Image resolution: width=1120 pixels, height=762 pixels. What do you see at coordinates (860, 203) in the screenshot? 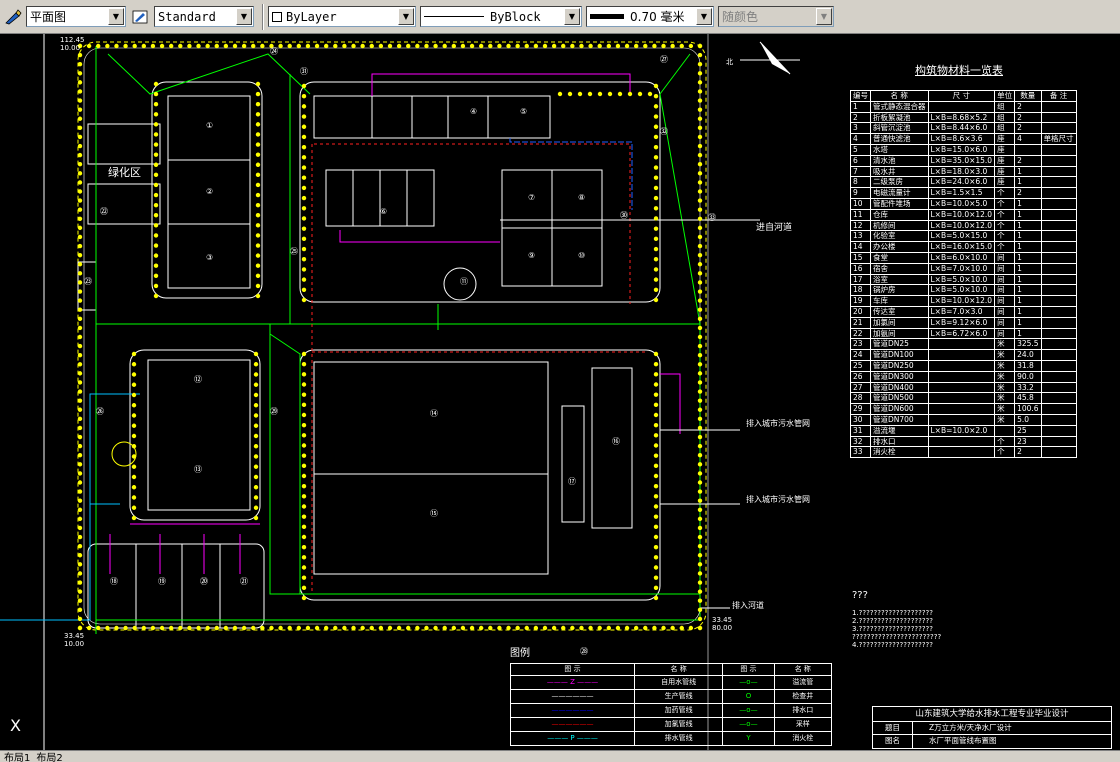
I see `table-cell: 10` at bounding box center [860, 203].